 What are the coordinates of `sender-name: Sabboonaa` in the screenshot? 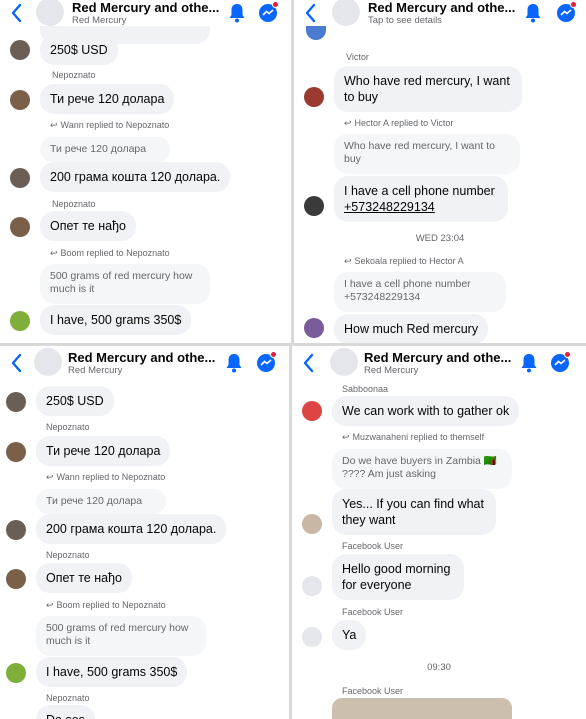 It's located at (365, 389).